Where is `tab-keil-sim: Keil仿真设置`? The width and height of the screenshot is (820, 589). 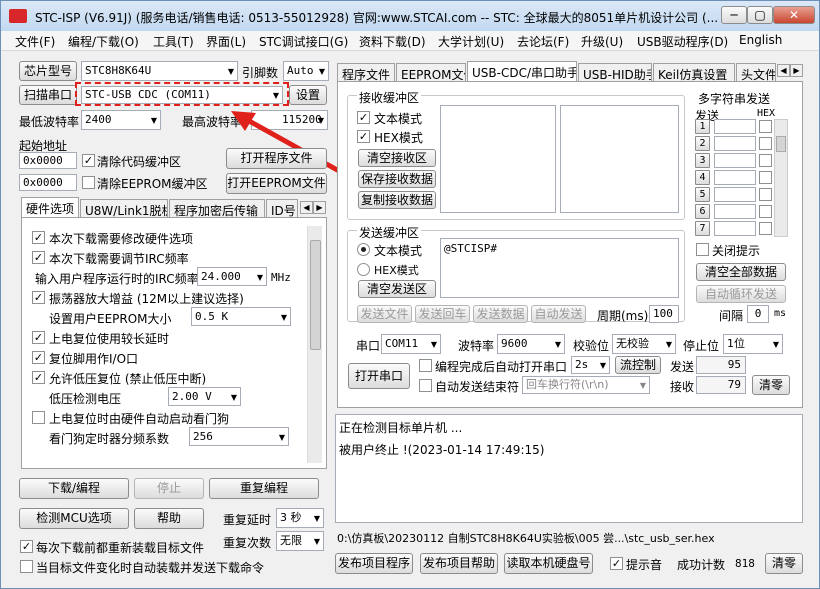
tab-keil-sim: Keil仿真设置 is located at coordinates (694, 72).